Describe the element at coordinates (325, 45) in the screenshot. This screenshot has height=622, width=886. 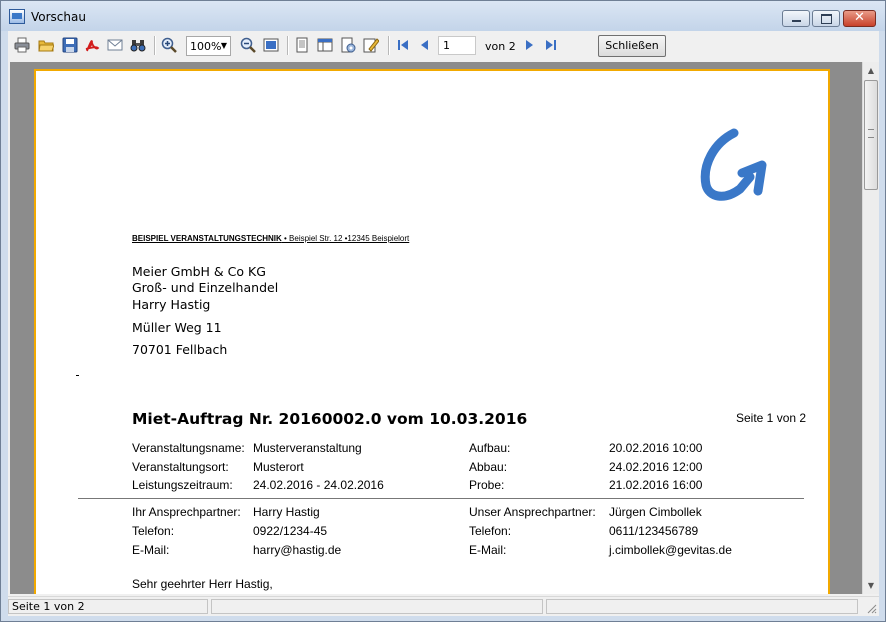
I see `two-page-icon` at that location.